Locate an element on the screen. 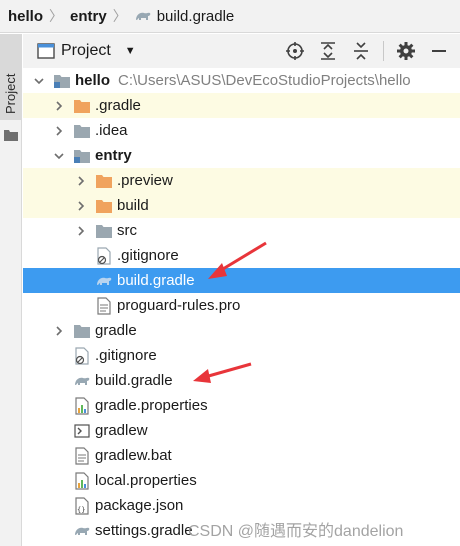 The height and width of the screenshot is (546, 460). watermark: CSDN @随遇而安的dandelion is located at coordinates (296, 531).